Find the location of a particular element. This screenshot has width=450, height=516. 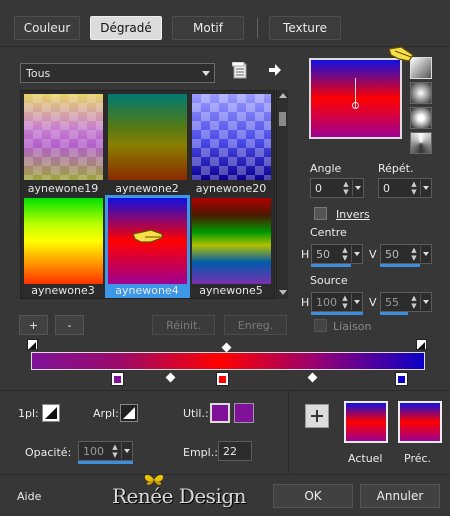

angle-value: 0 is located at coordinates (318, 188).